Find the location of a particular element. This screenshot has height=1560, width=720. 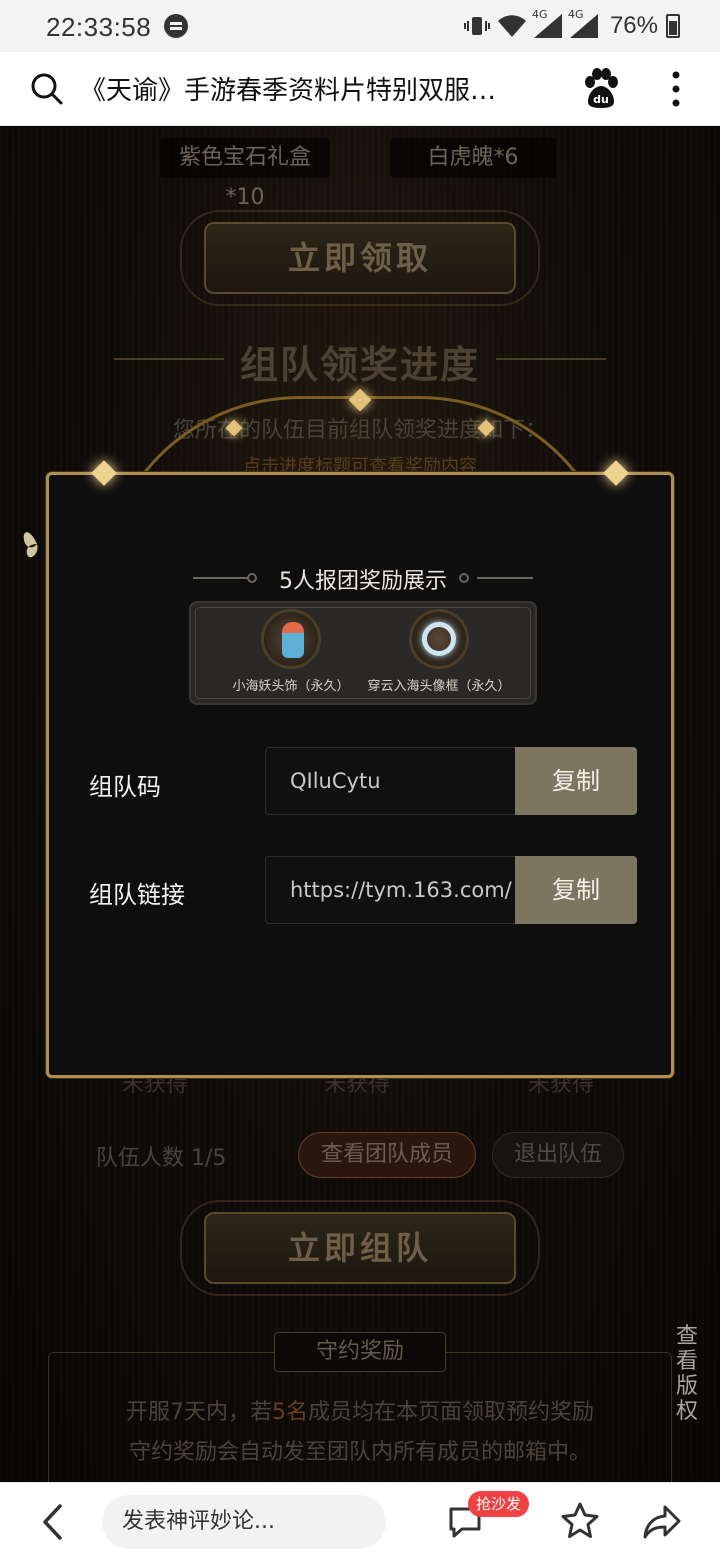

more-options-icon is located at coordinates (676, 89).